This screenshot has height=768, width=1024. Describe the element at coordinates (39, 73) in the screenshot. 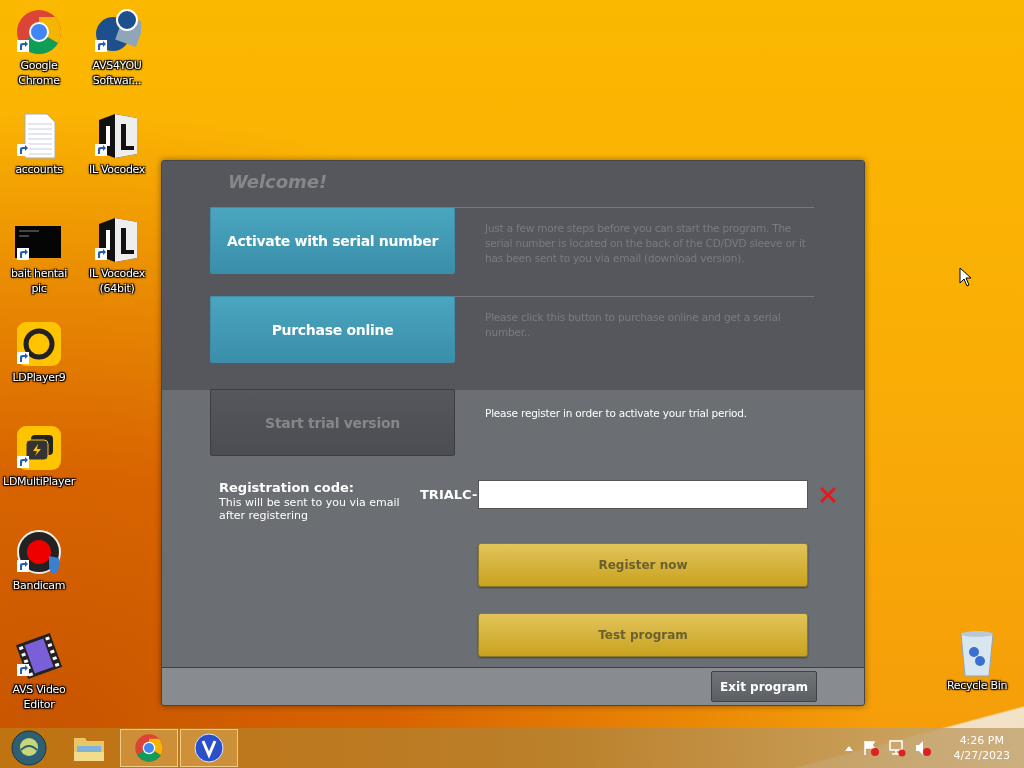

I see `icon-label: Google Chrome` at that location.